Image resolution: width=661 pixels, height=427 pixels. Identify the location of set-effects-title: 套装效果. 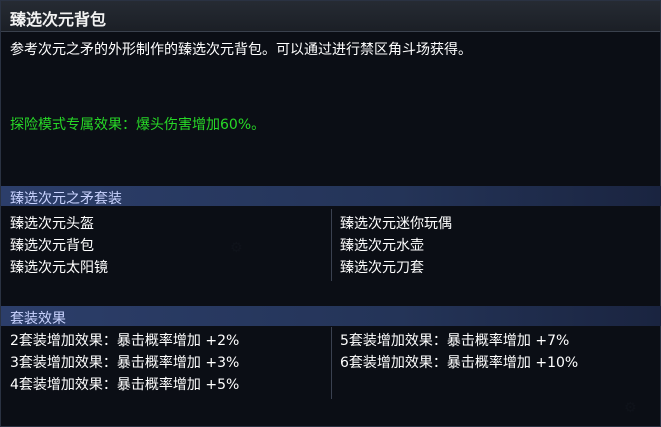
(38, 319).